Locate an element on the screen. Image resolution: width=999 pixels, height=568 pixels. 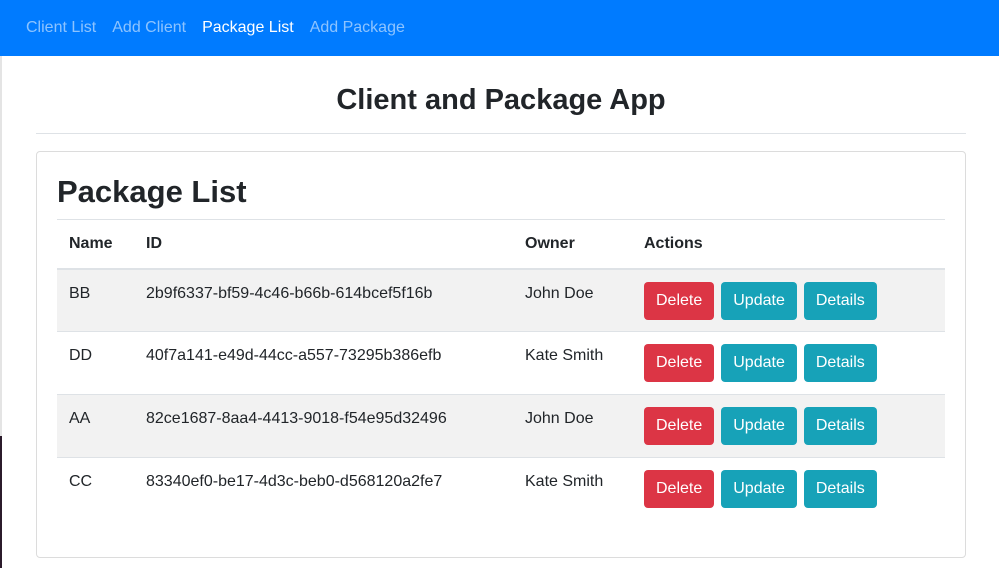
nav-link-client-list: Client List is located at coordinates (61, 28).